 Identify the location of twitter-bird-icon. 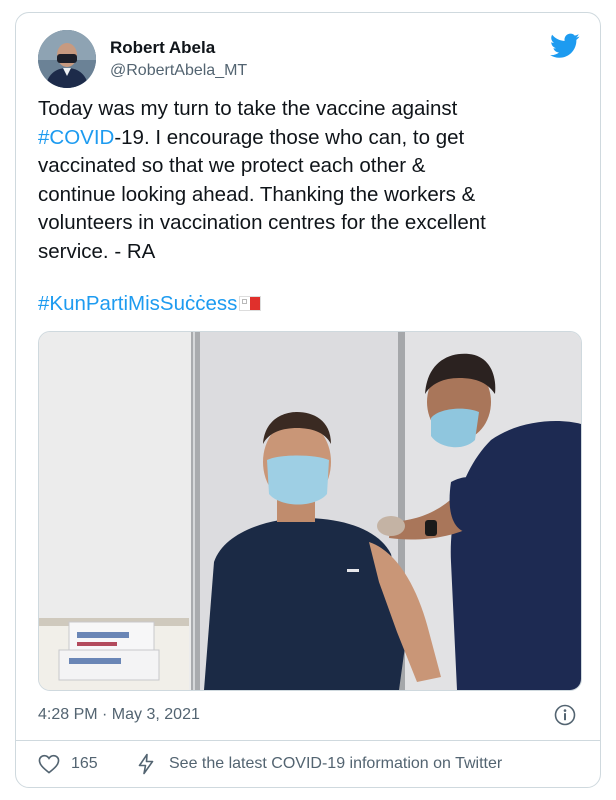
(565, 46).